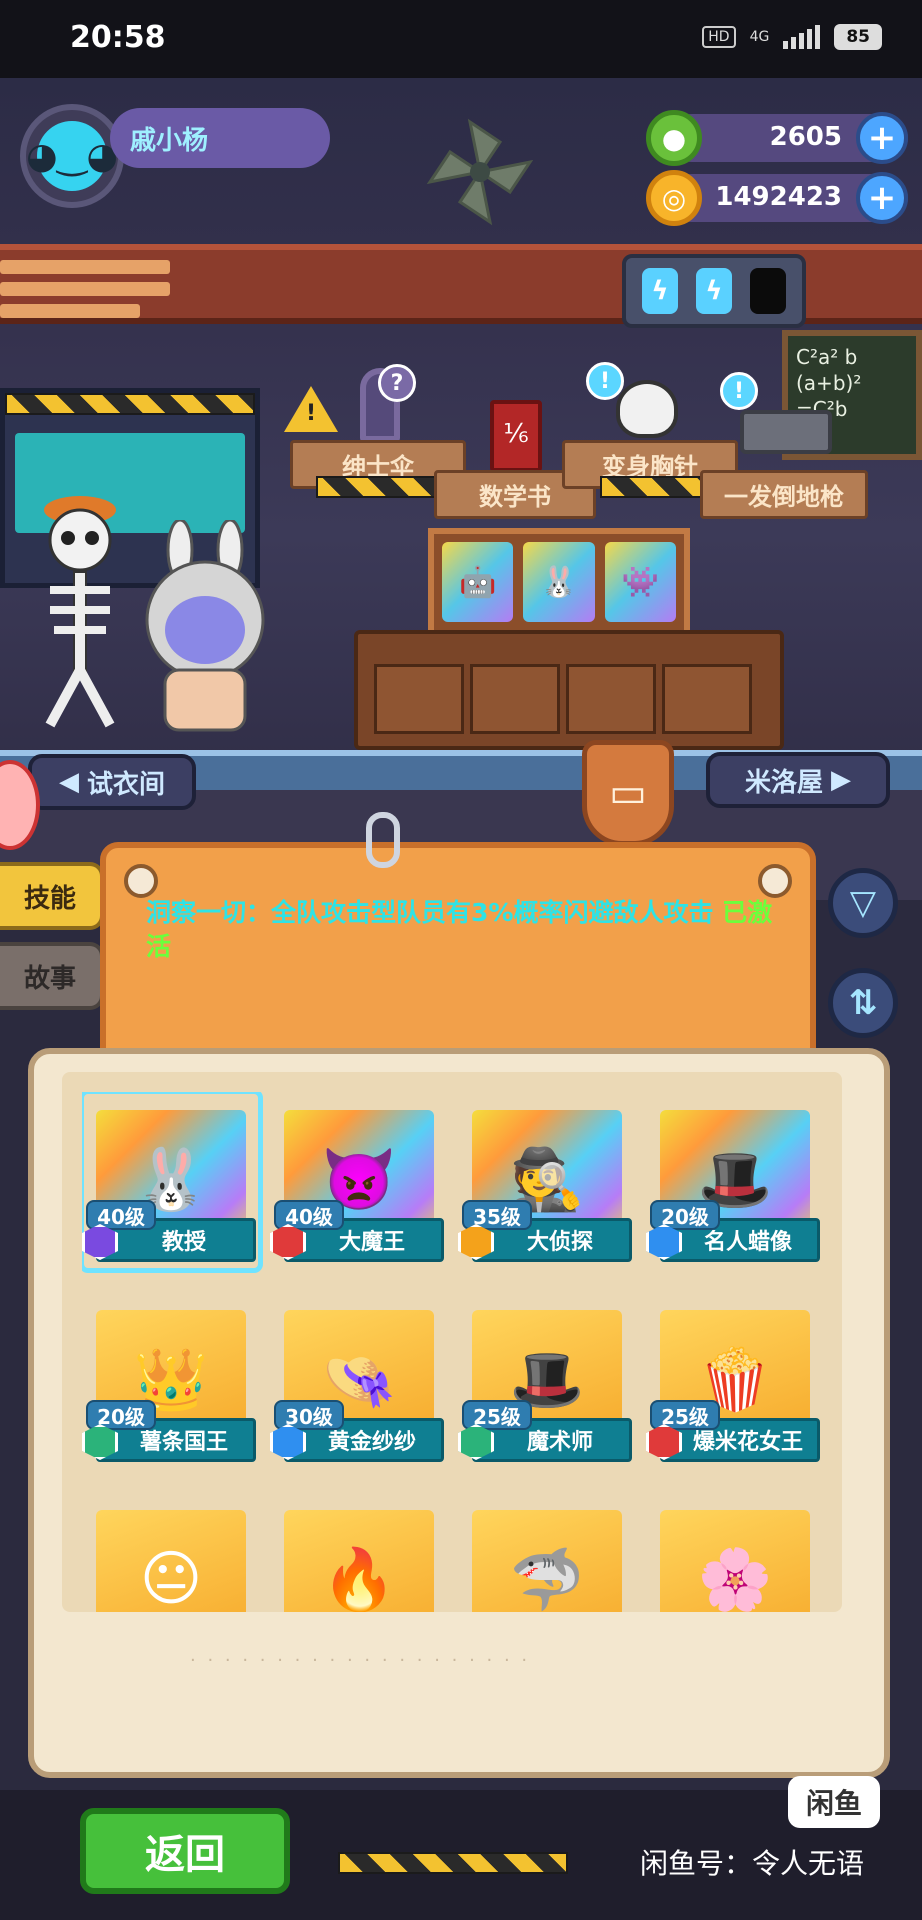 The height and width of the screenshot is (1920, 922). Describe the element at coordinates (309, 1415) in the screenshot. I see `character-level: 30级` at that location.